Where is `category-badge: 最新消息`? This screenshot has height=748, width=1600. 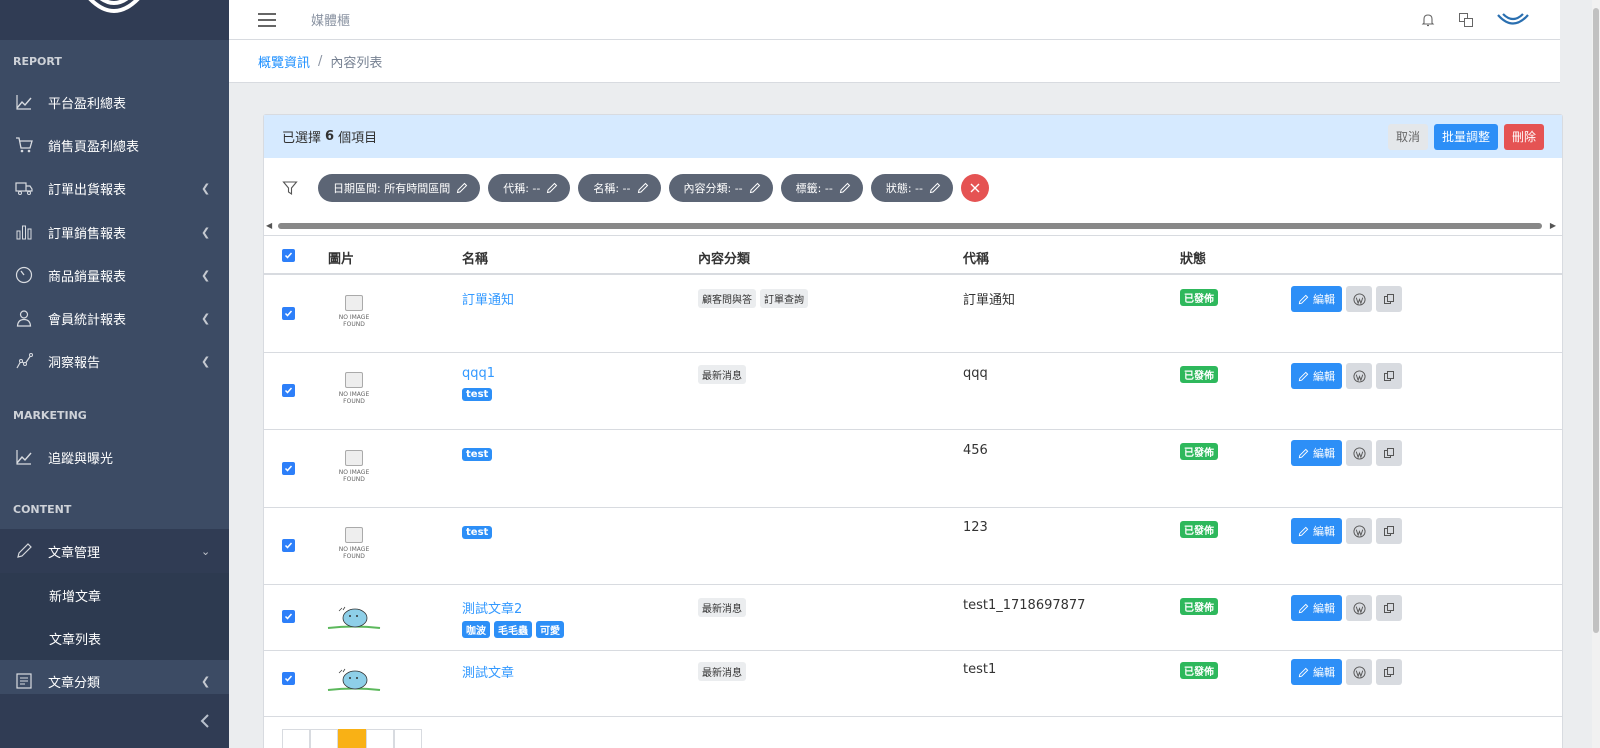
category-badge: 最新消息 is located at coordinates (722, 671).